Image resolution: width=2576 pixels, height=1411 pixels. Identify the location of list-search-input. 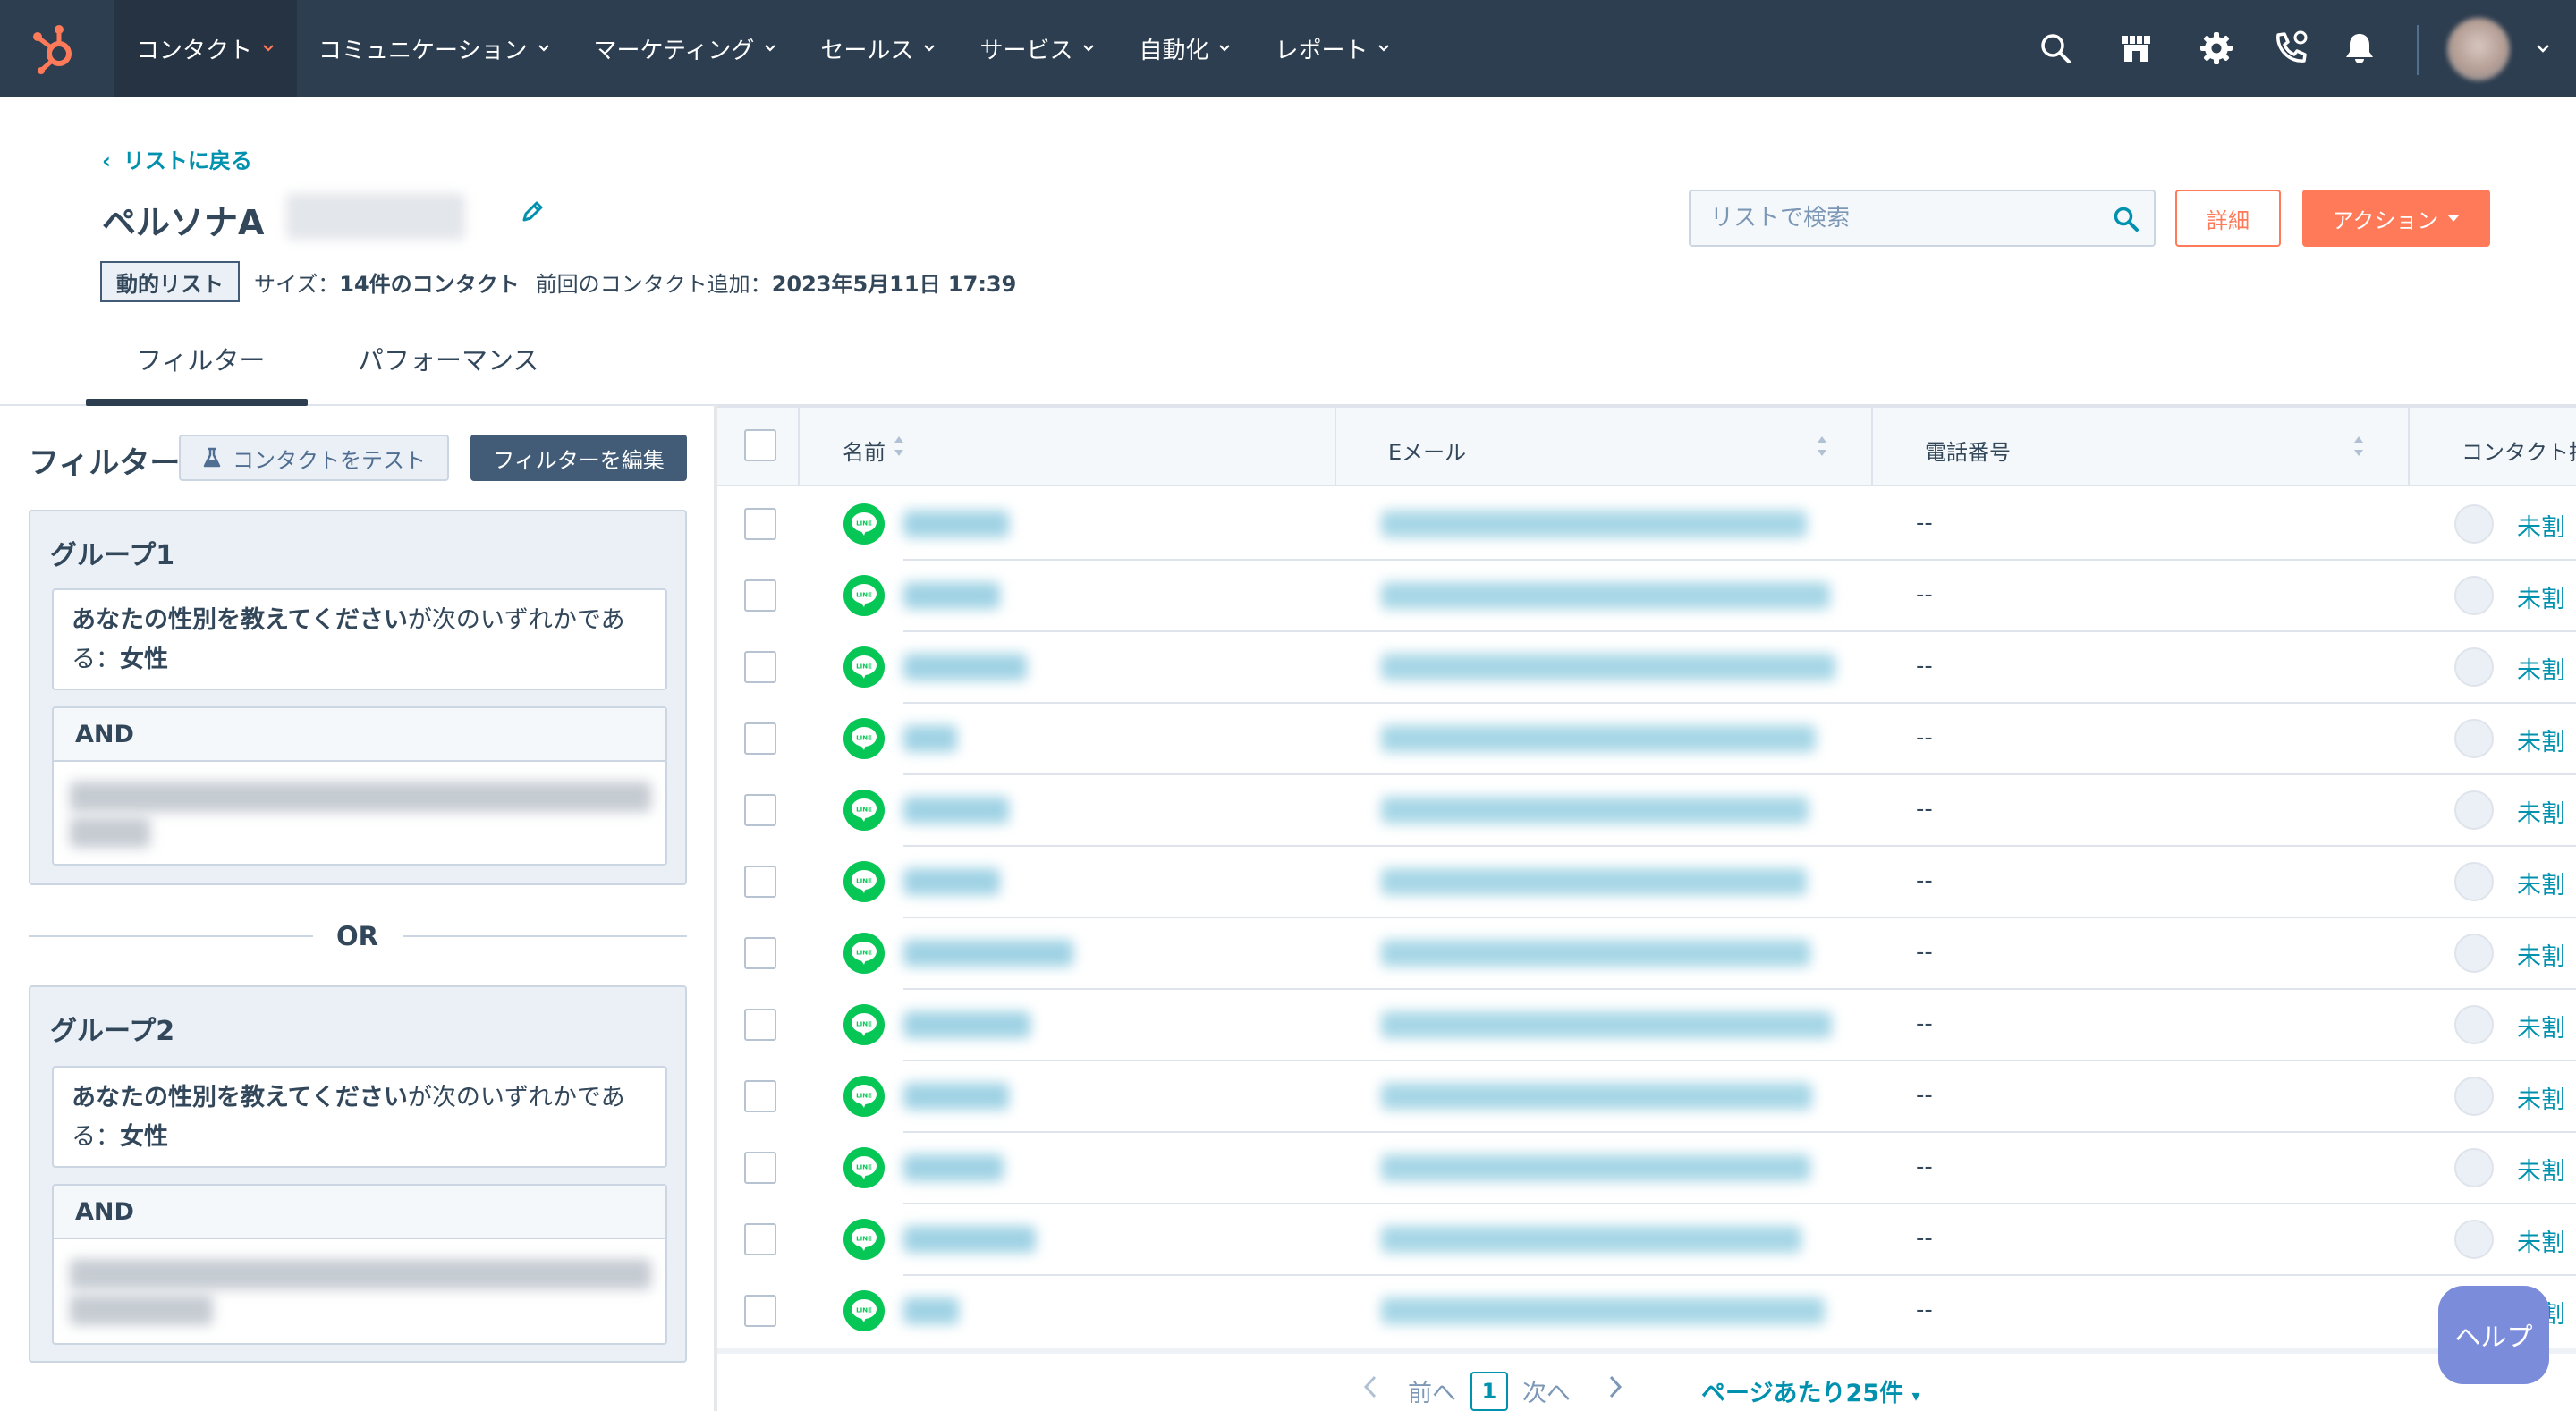
(1887, 218).